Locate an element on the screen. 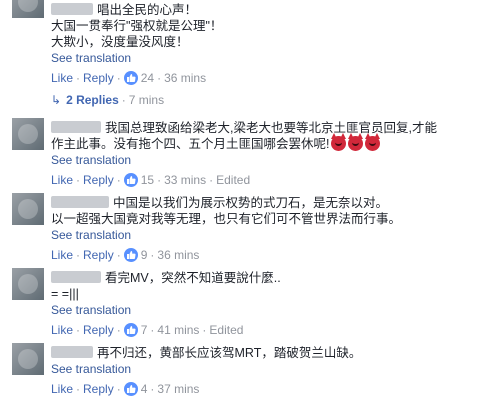  comment-text: 作主此事。没有拖个四、五个月土匪国哪会罢休呢! is located at coordinates (190, 144).